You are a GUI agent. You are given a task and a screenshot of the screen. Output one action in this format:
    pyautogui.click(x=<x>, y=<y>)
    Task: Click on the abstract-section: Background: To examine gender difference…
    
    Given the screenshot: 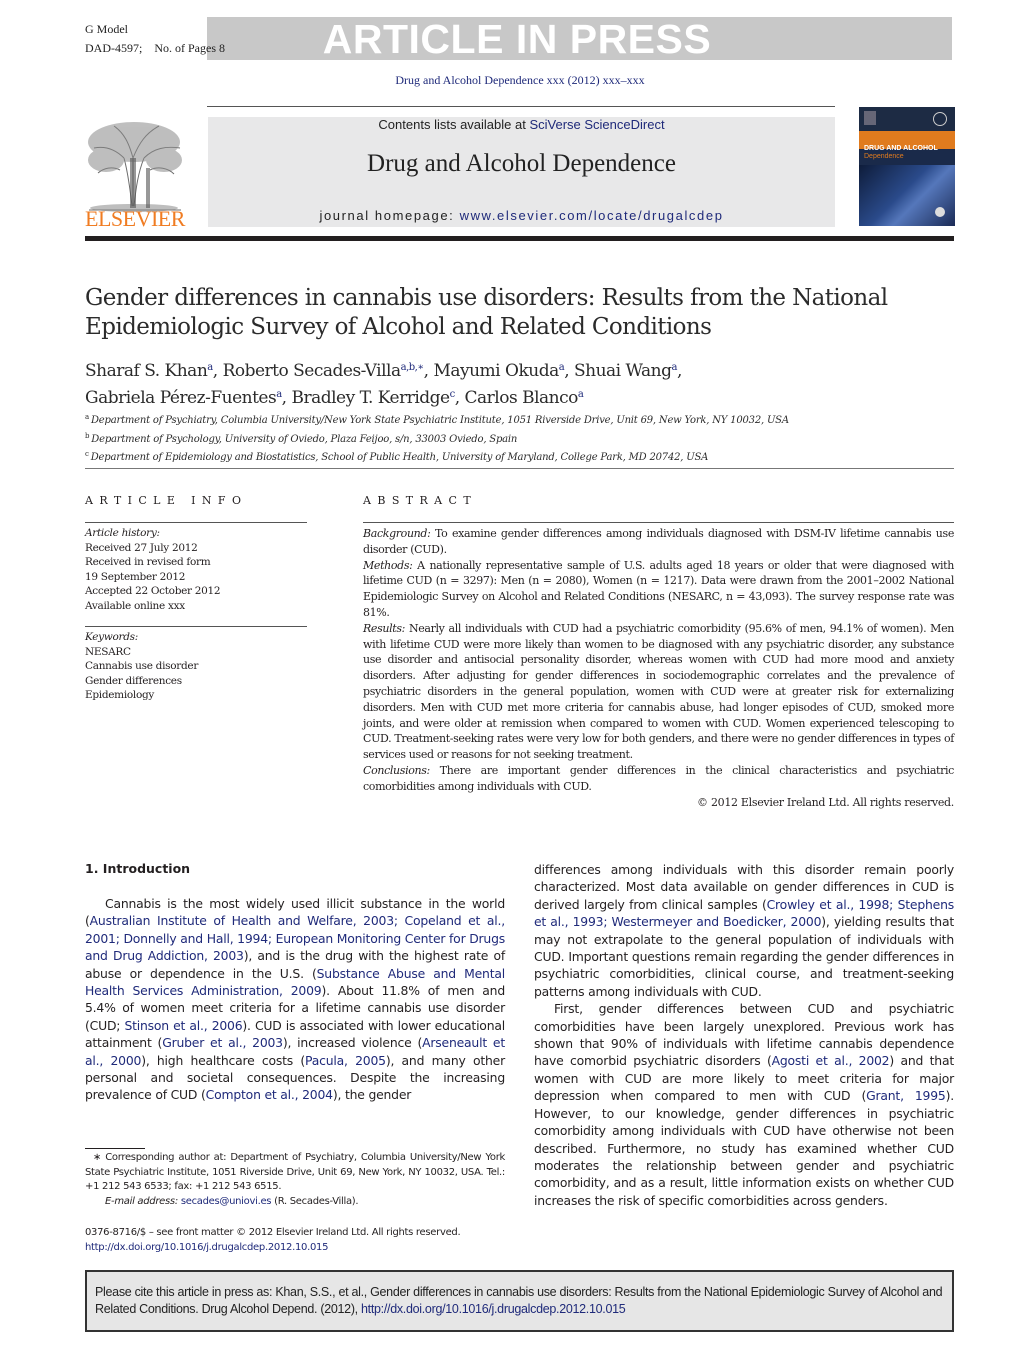 What is the action you would take?
    pyautogui.click(x=658, y=542)
    